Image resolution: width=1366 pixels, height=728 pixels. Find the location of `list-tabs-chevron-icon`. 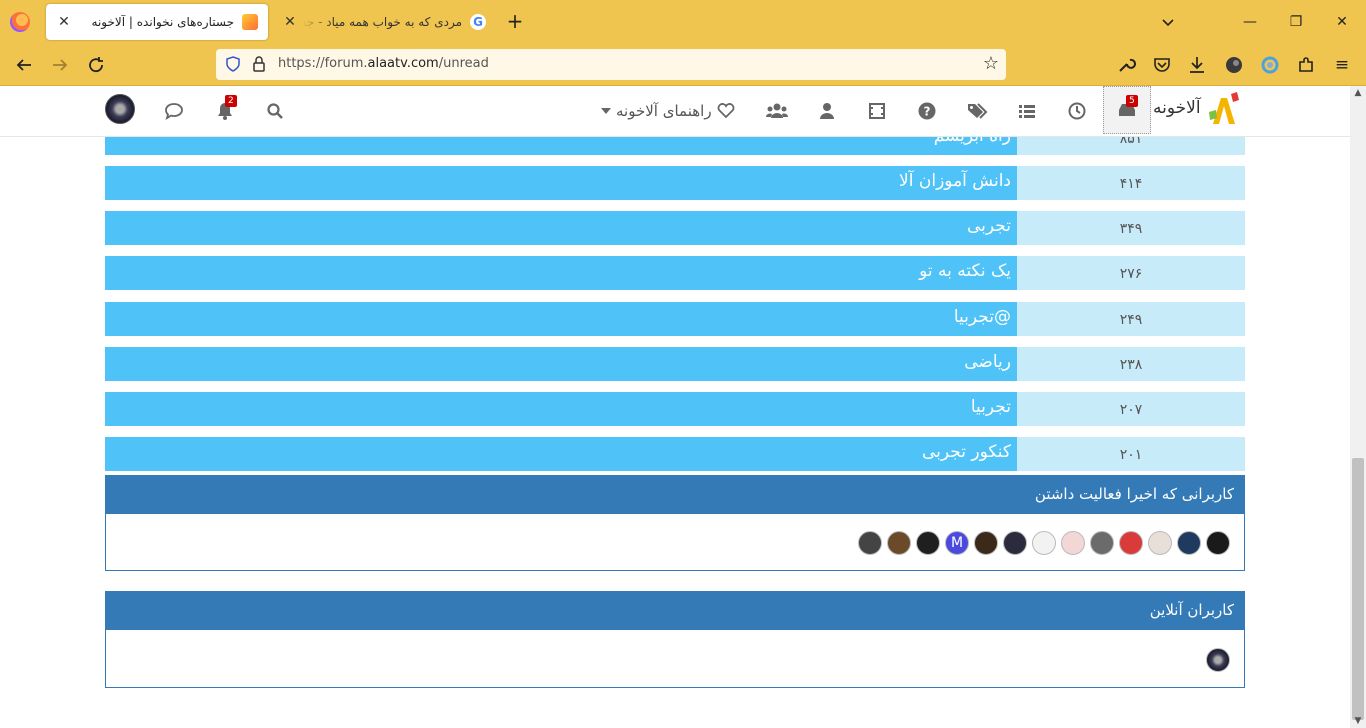

list-tabs-chevron-icon is located at coordinates (1168, 22).